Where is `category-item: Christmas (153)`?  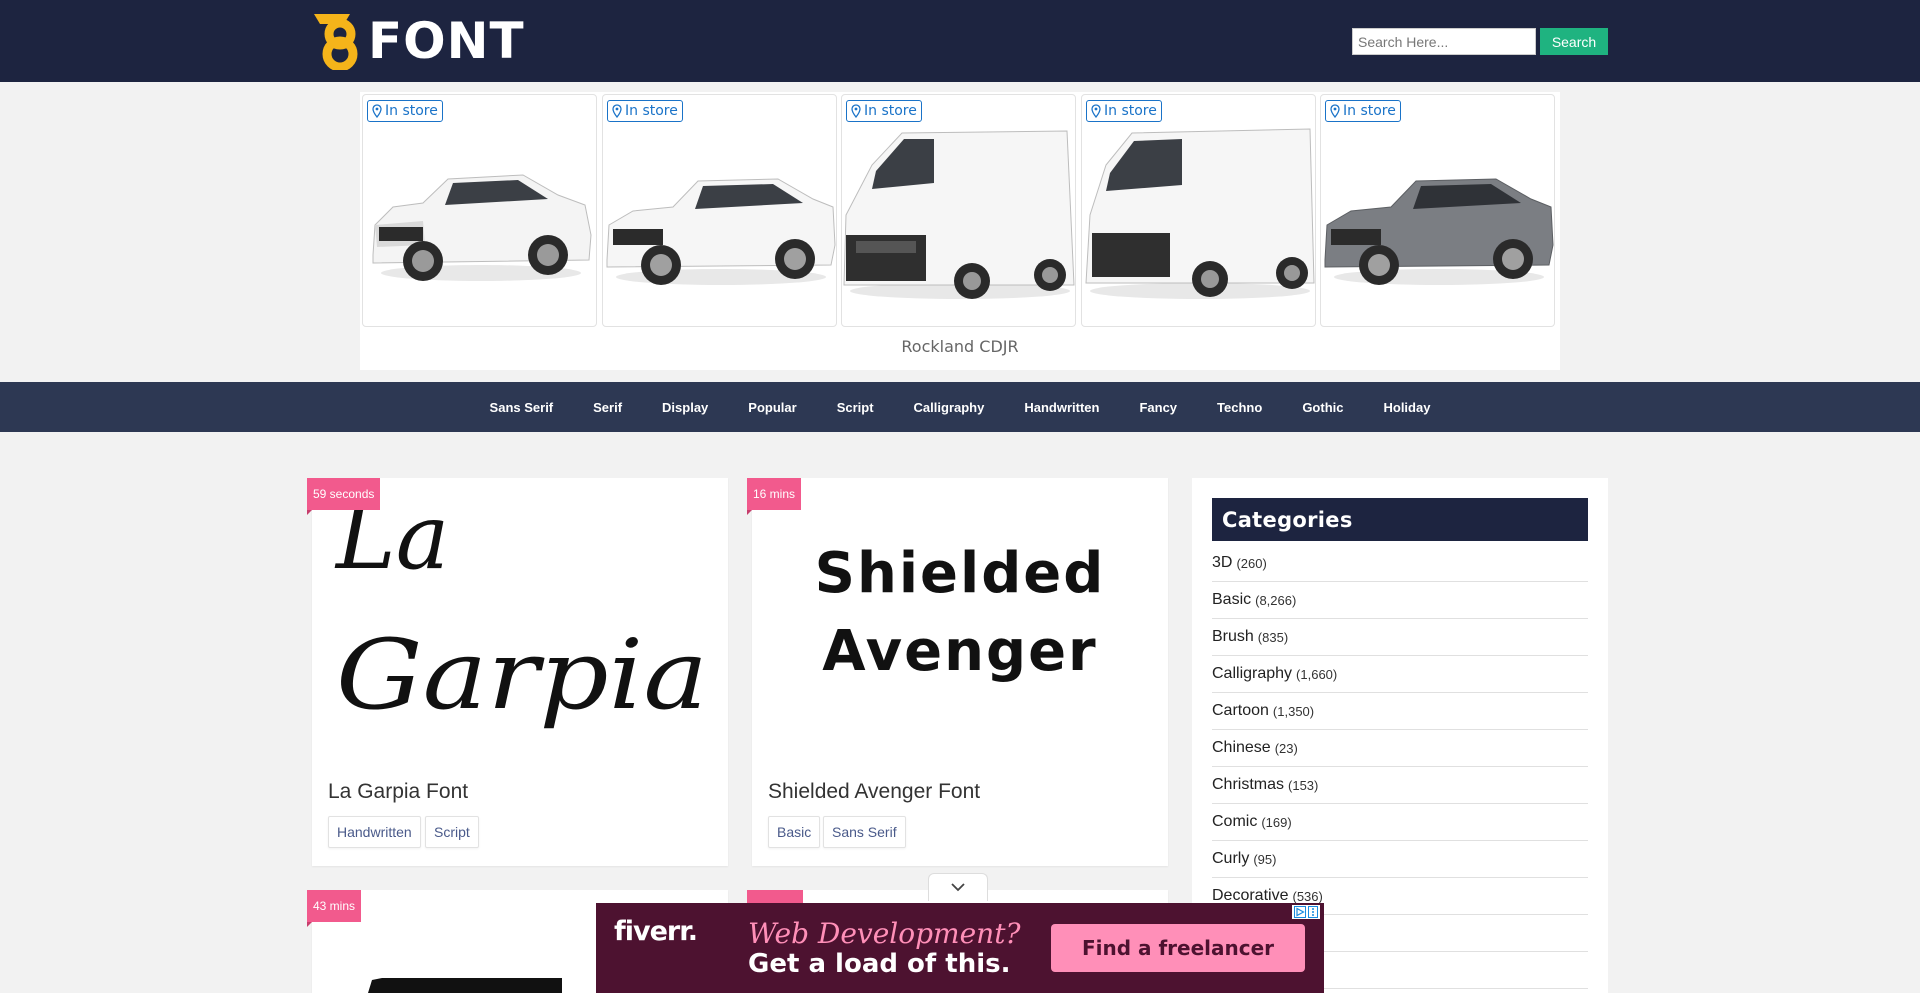
category-item: Christmas (153) is located at coordinates (1400, 785).